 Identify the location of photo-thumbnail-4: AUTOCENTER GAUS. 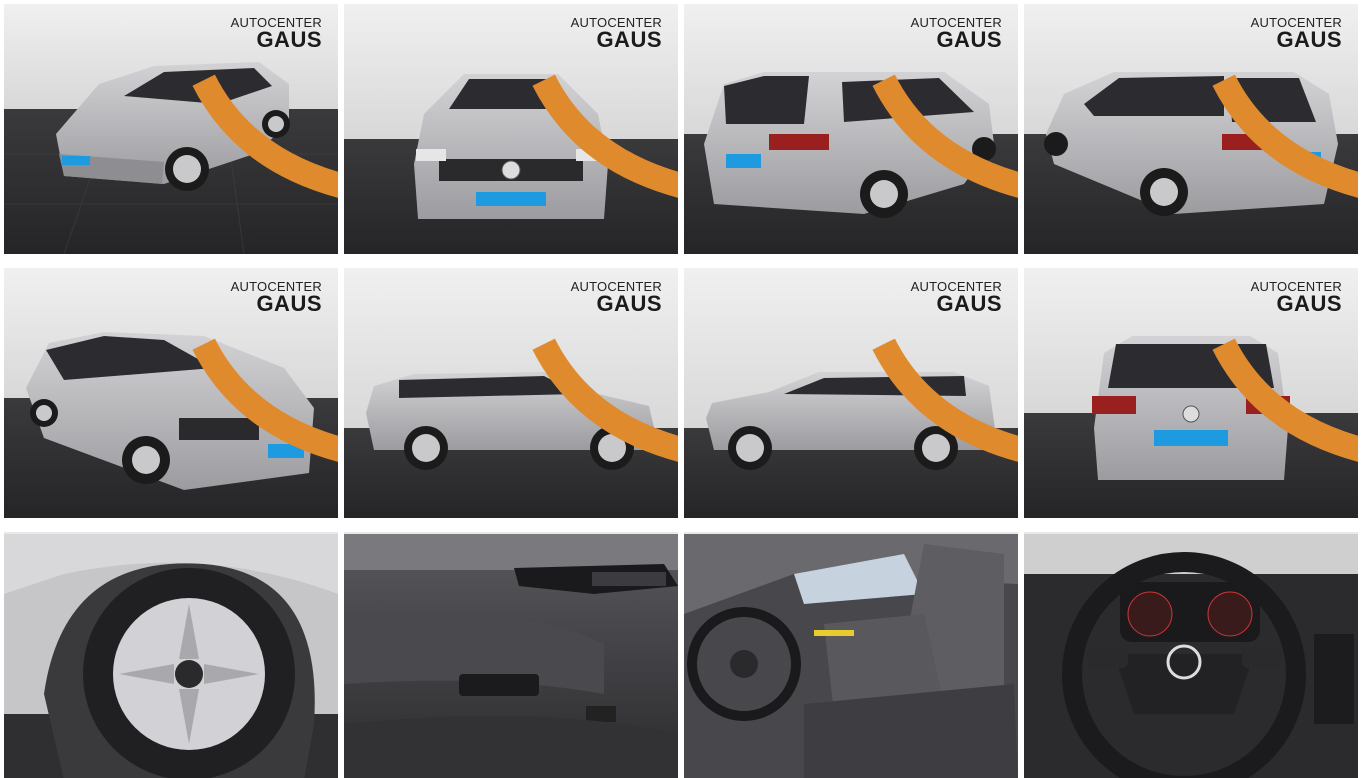
(1191, 129).